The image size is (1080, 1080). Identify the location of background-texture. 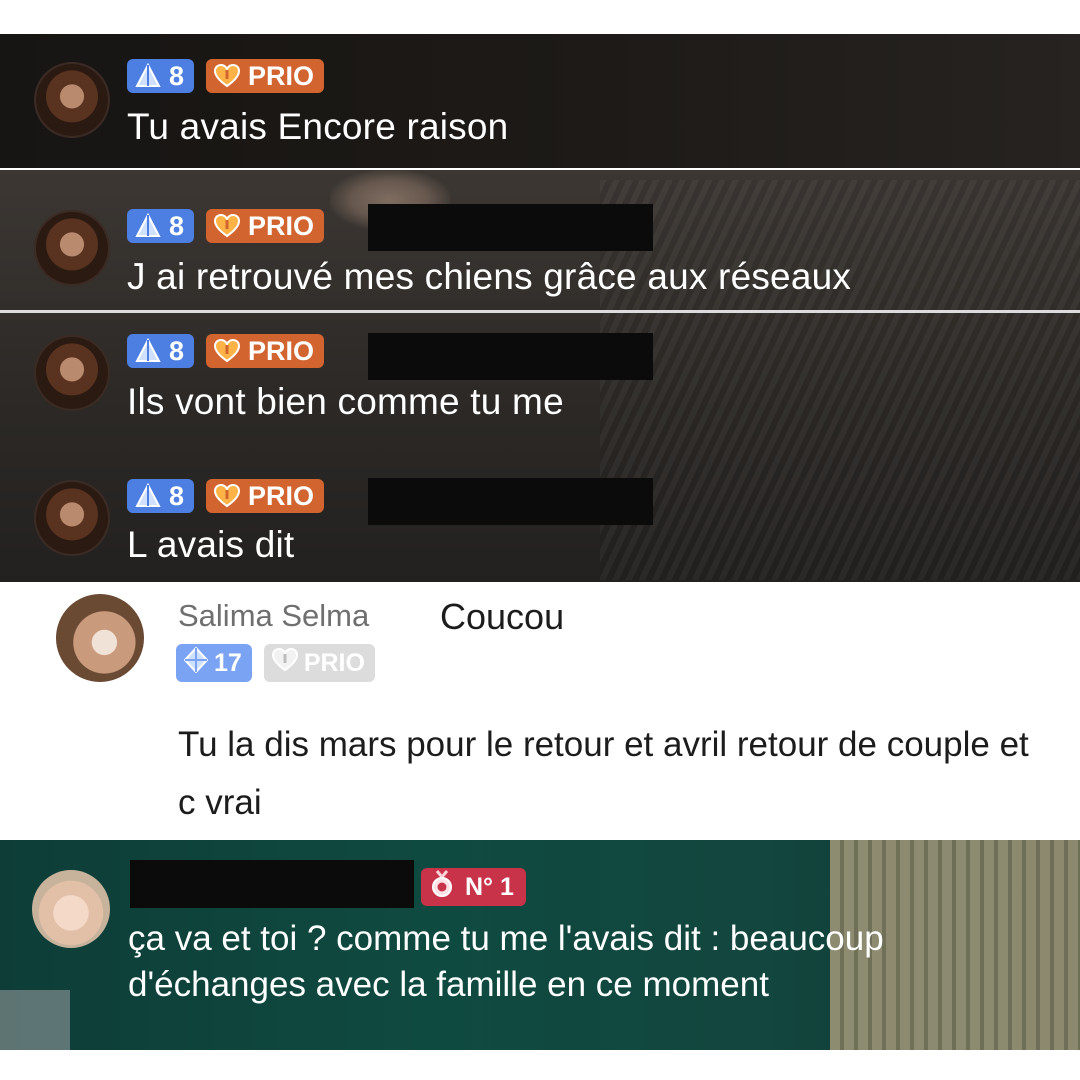
(35, 1020).